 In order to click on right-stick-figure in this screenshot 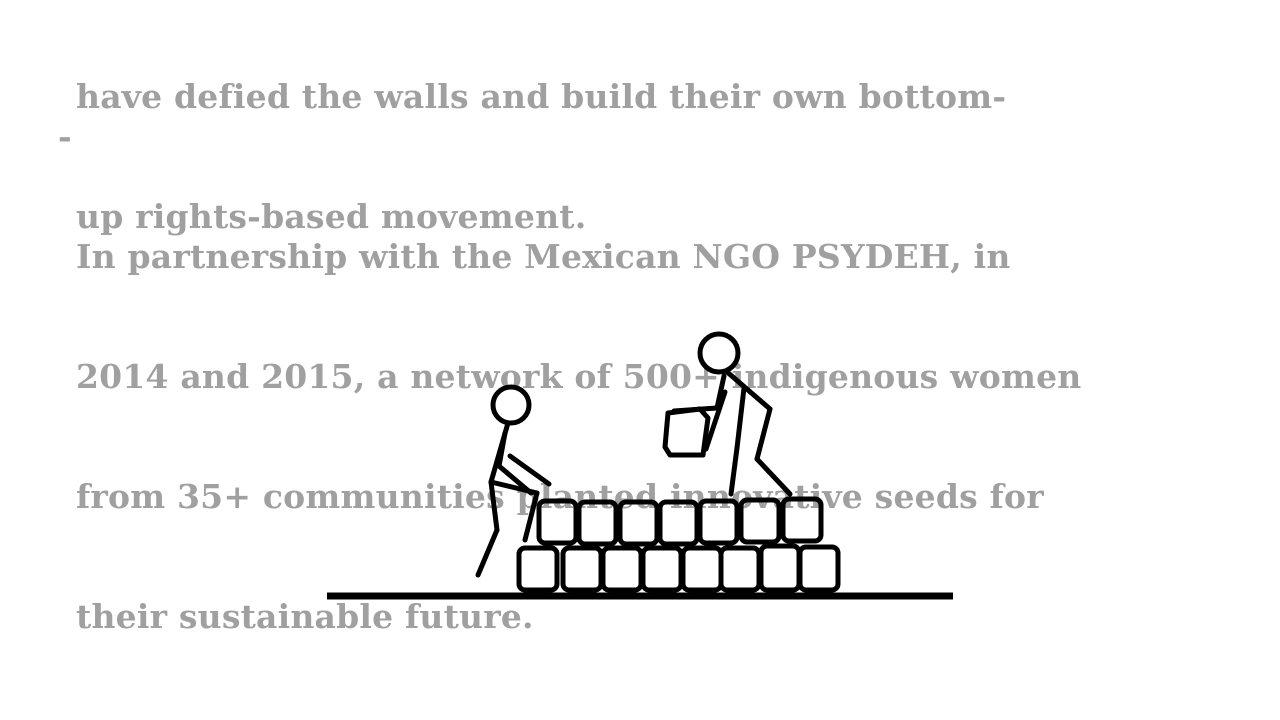, I will do `click(727, 414)`.